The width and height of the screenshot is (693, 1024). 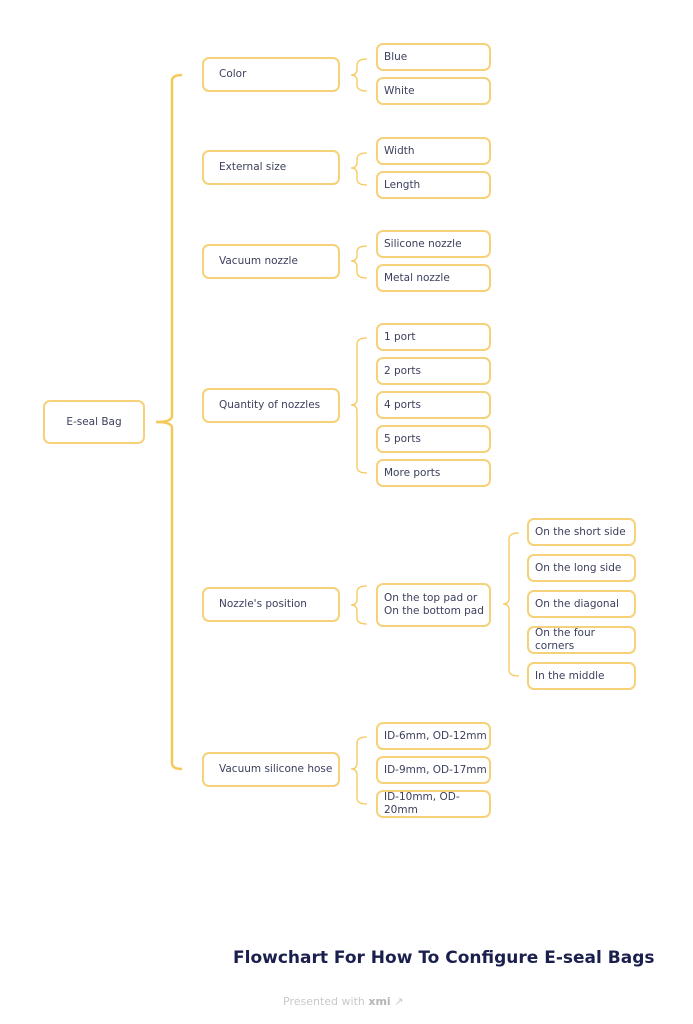 What do you see at coordinates (396, 56) in the screenshot?
I see `leaf-label: Blue` at bounding box center [396, 56].